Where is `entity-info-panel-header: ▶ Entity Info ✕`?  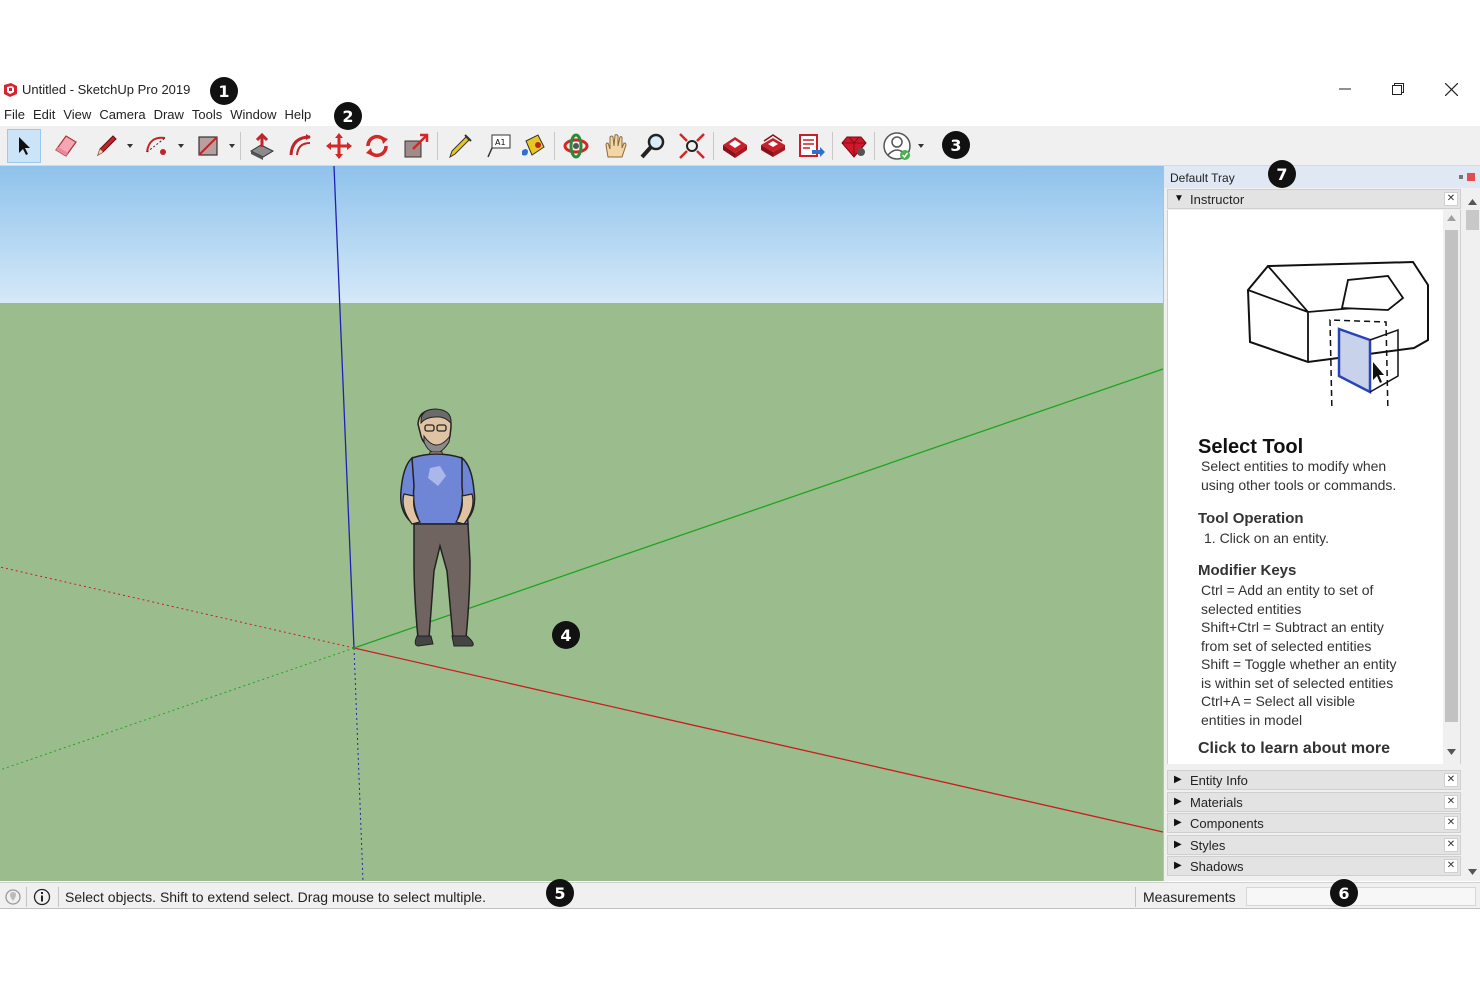
entity-info-panel-header: ▶ Entity Info ✕ is located at coordinates (1314, 780).